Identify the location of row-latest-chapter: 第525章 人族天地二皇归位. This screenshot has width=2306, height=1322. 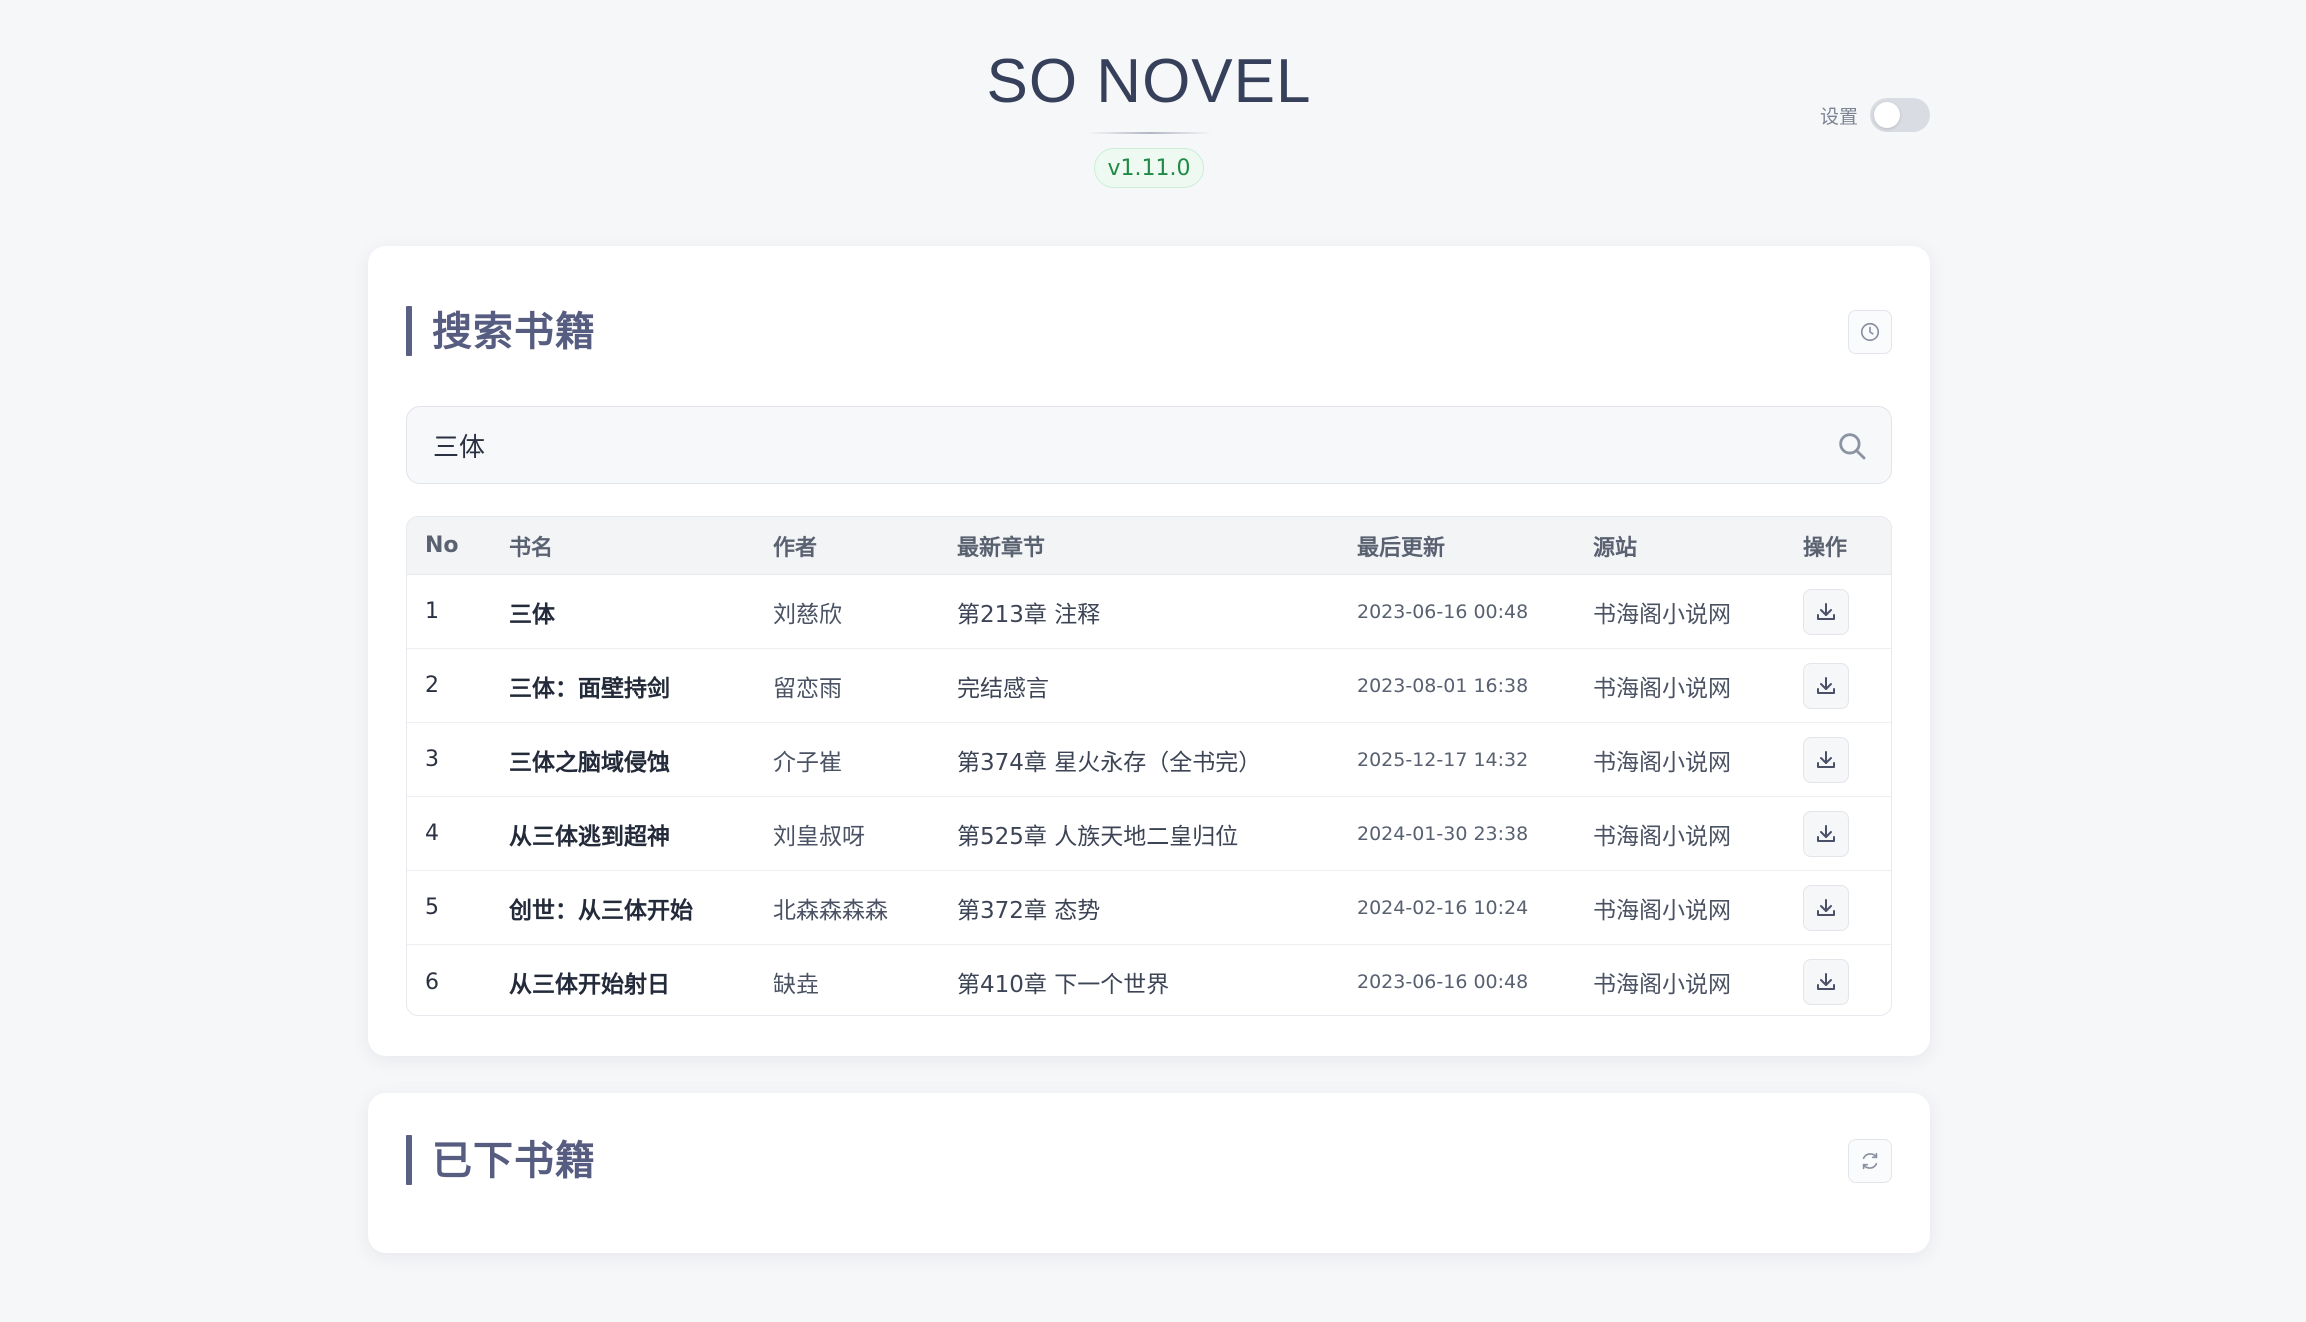
(1098, 836).